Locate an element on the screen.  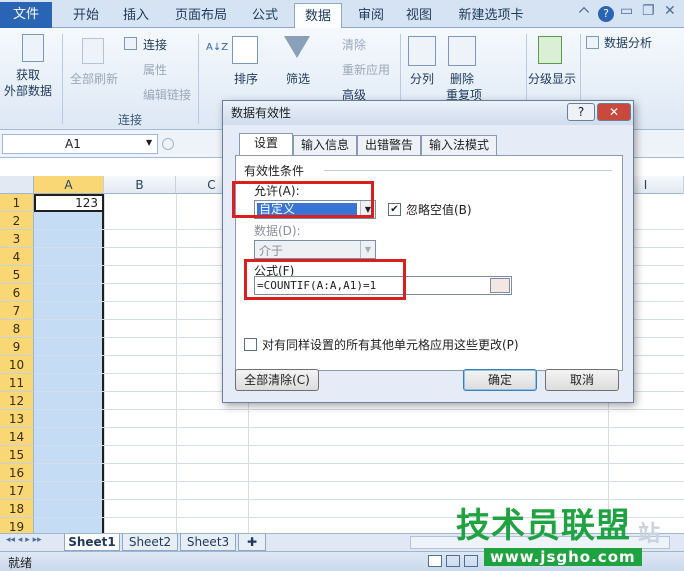
ok-button: 确定 is located at coordinates (500, 380).